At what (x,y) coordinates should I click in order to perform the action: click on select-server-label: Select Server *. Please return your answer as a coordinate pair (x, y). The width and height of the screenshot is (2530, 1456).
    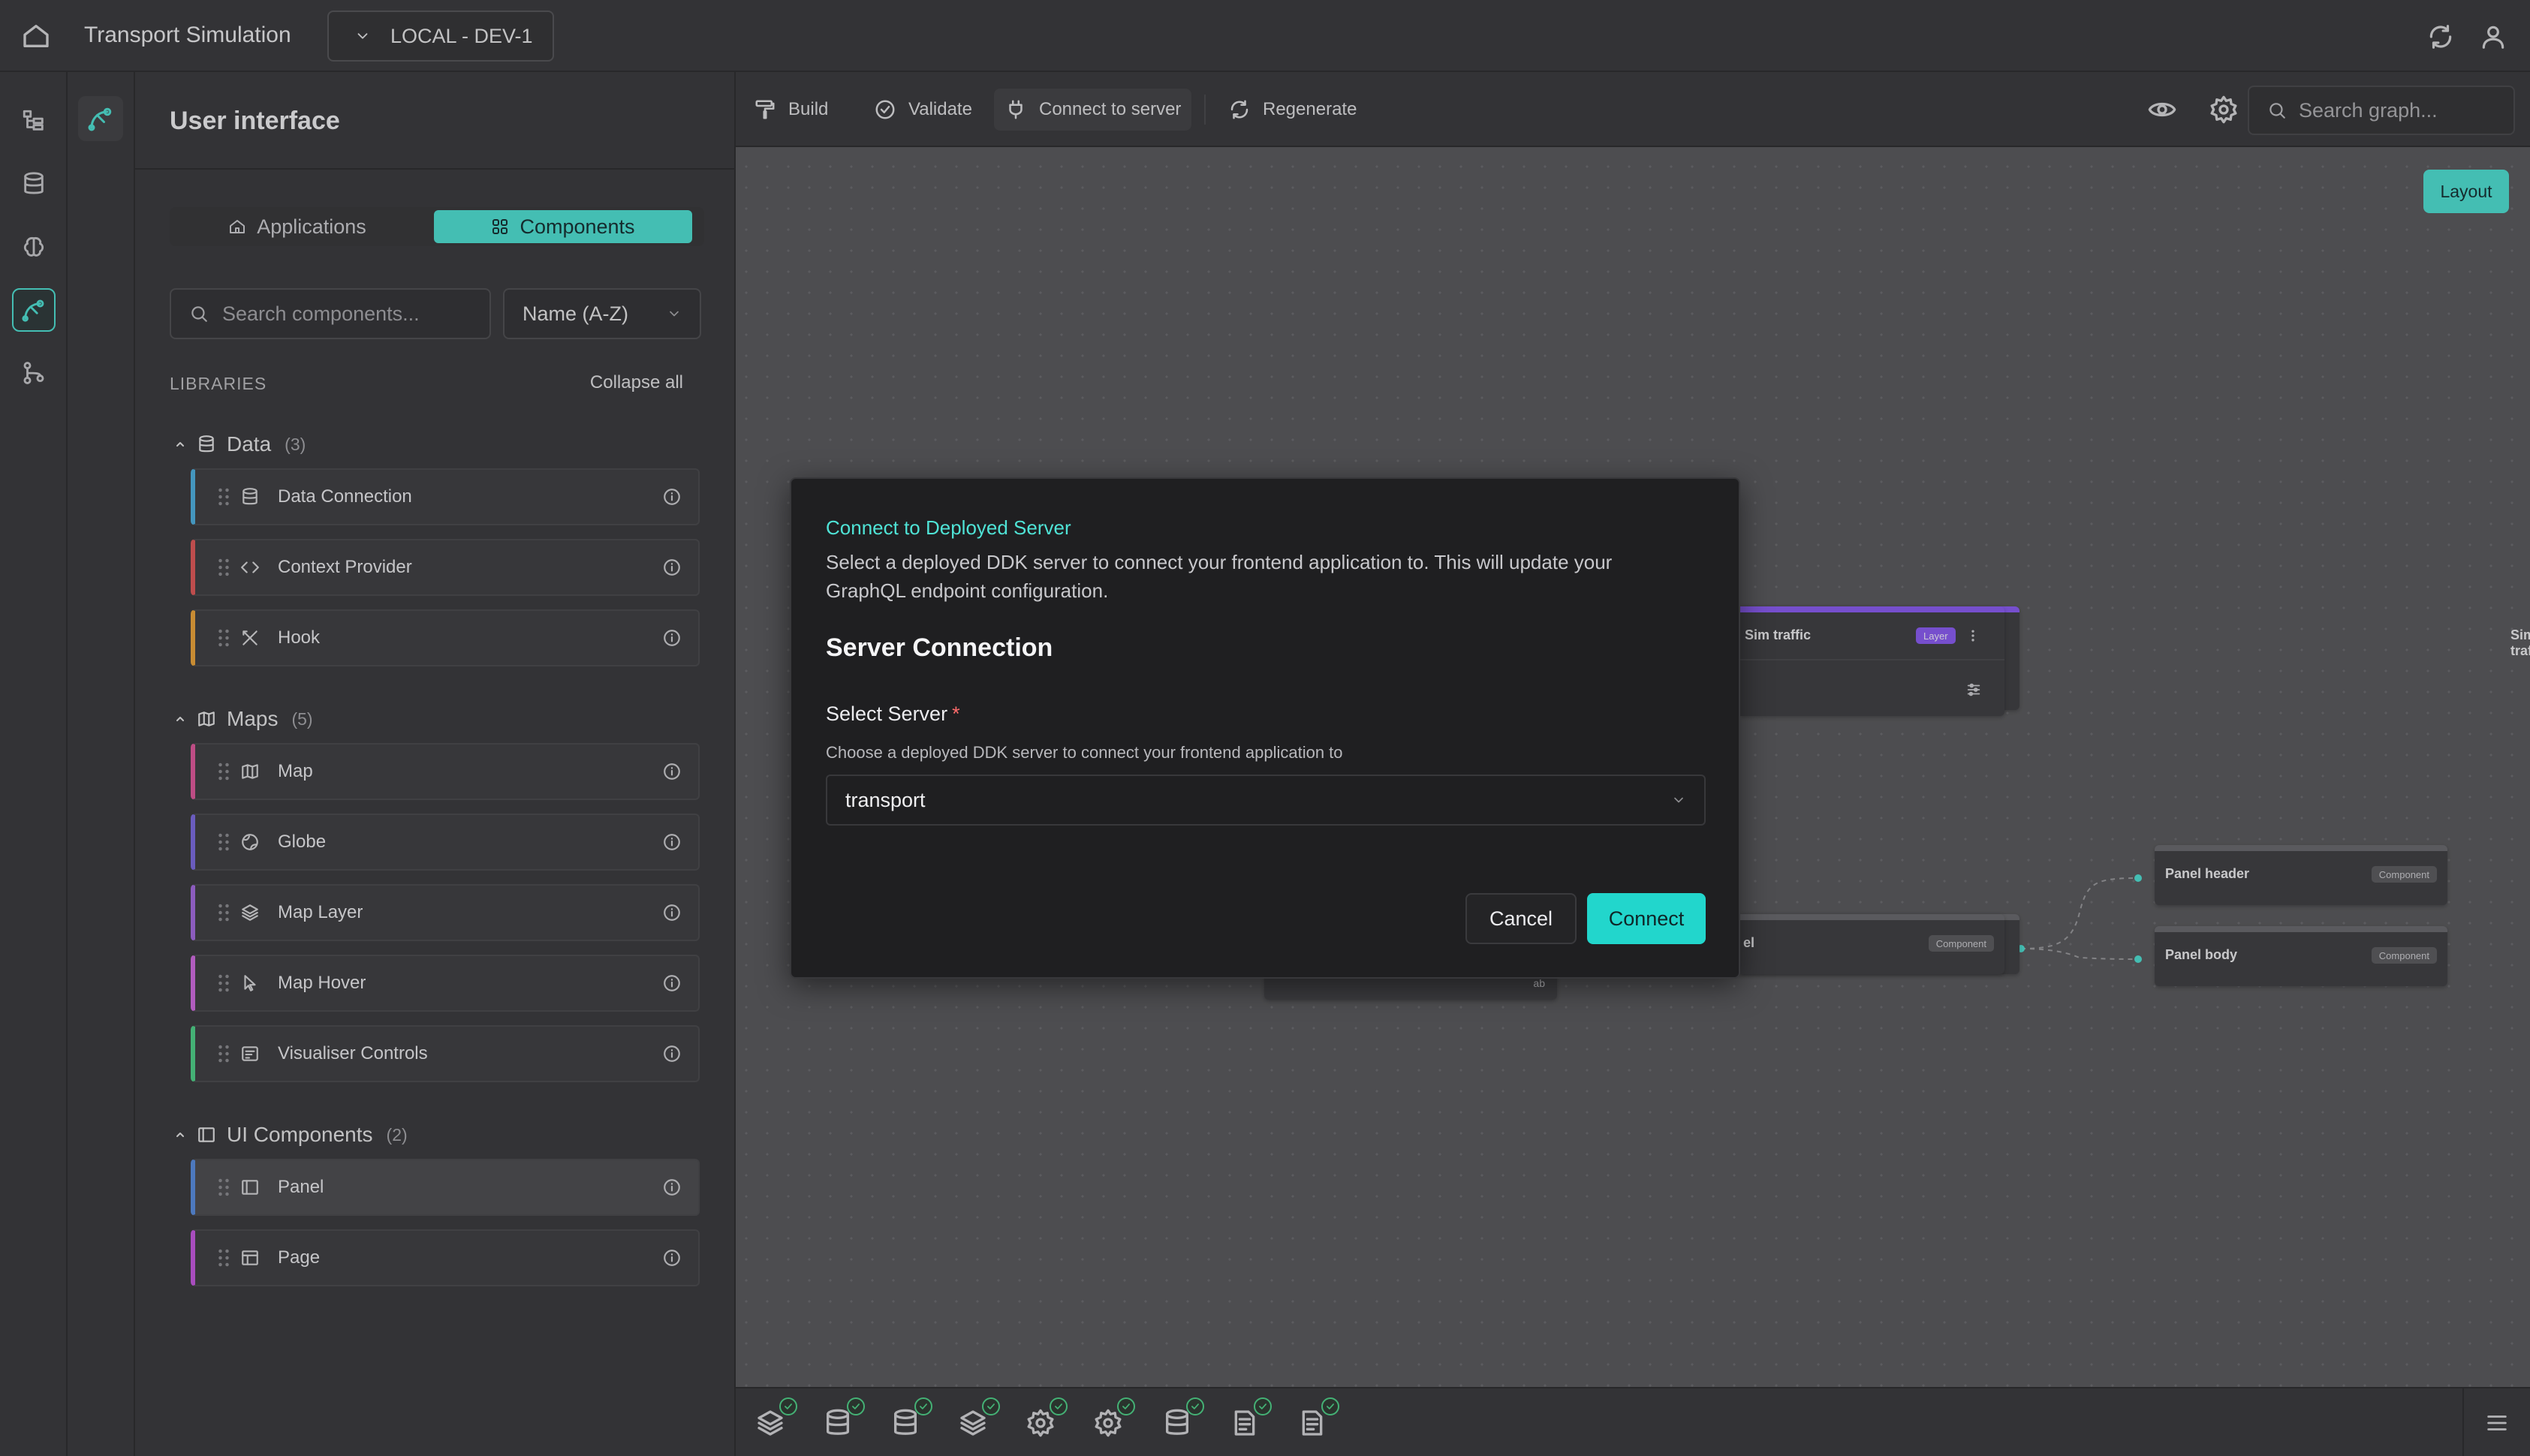
    Looking at the image, I should click on (893, 714).